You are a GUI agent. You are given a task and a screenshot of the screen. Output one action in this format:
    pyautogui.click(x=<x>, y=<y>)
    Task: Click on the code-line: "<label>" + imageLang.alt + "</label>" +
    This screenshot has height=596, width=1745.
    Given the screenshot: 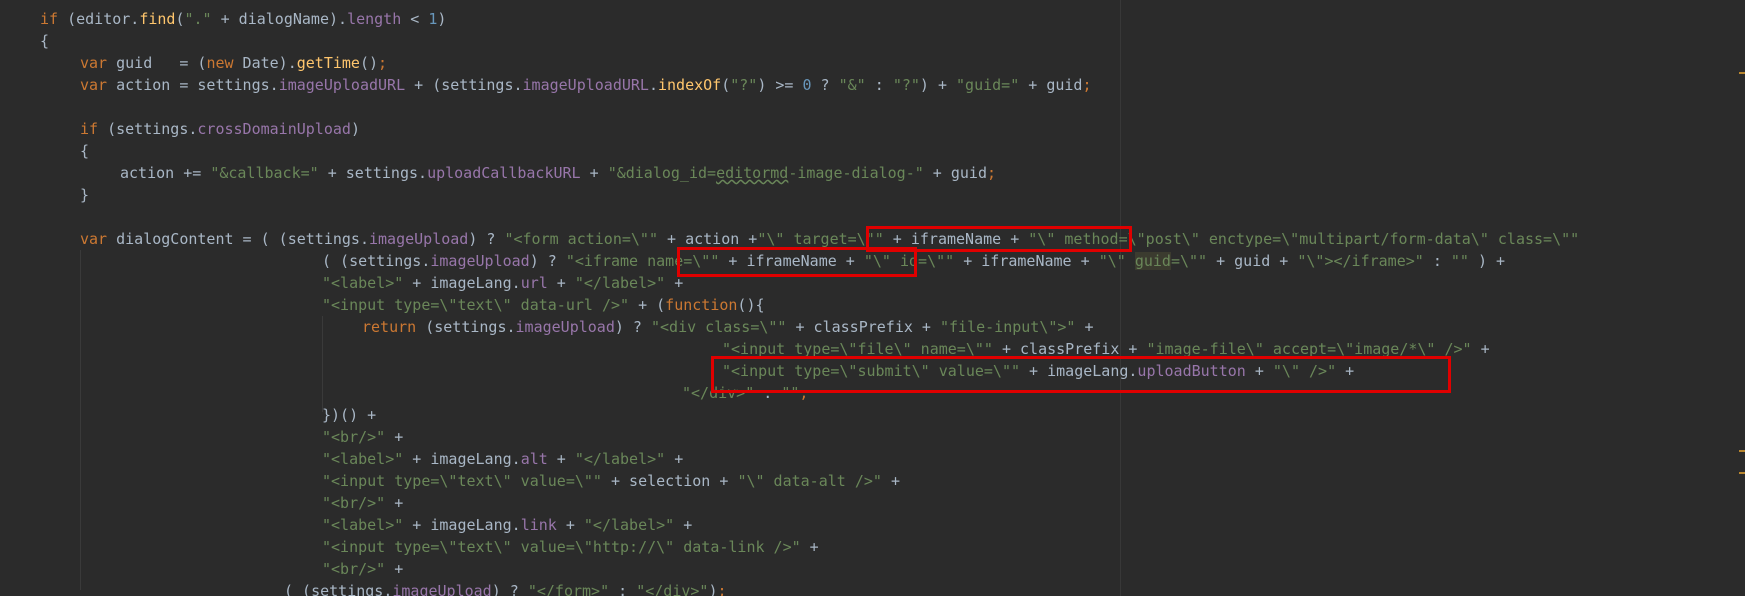 What is the action you would take?
    pyautogui.click(x=502, y=459)
    